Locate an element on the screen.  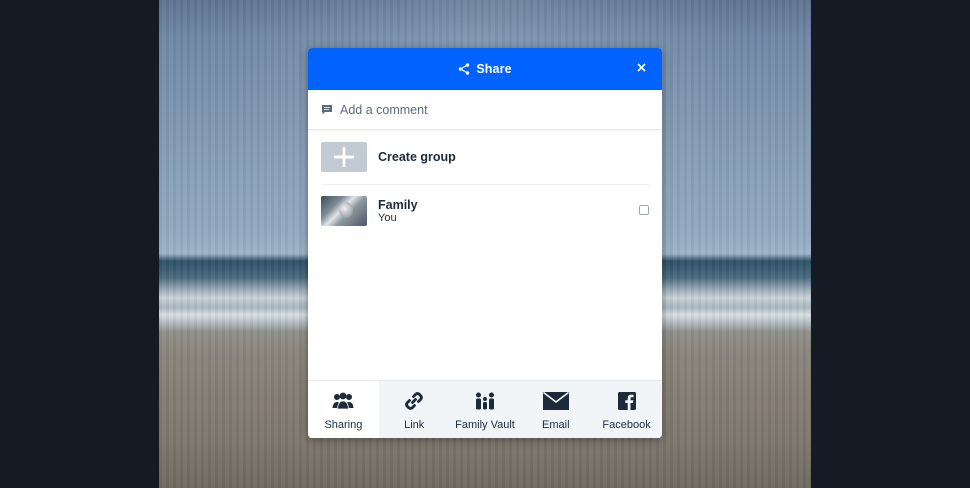
envelope-icon is located at coordinates (555, 401).